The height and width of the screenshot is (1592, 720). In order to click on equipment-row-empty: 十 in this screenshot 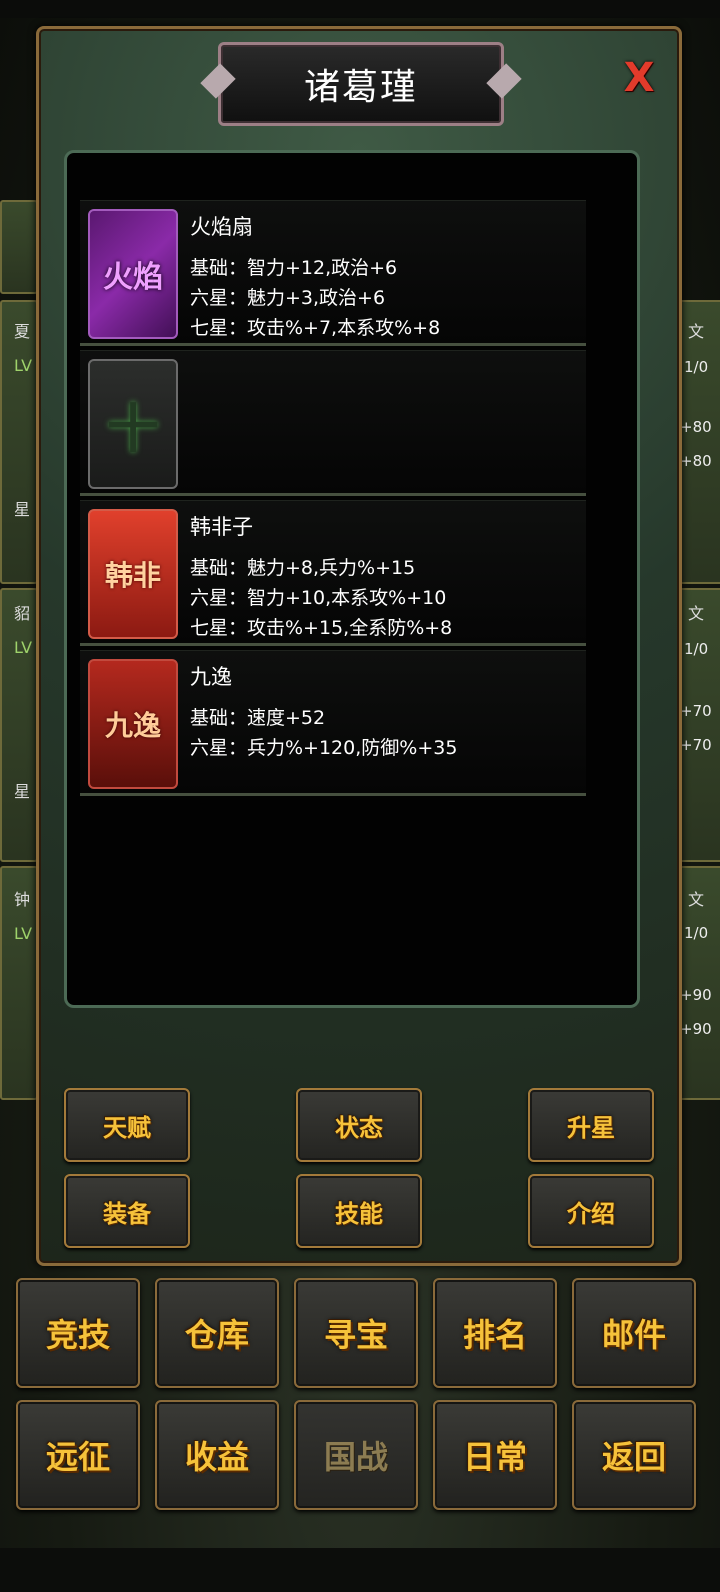, I will do `click(333, 423)`.